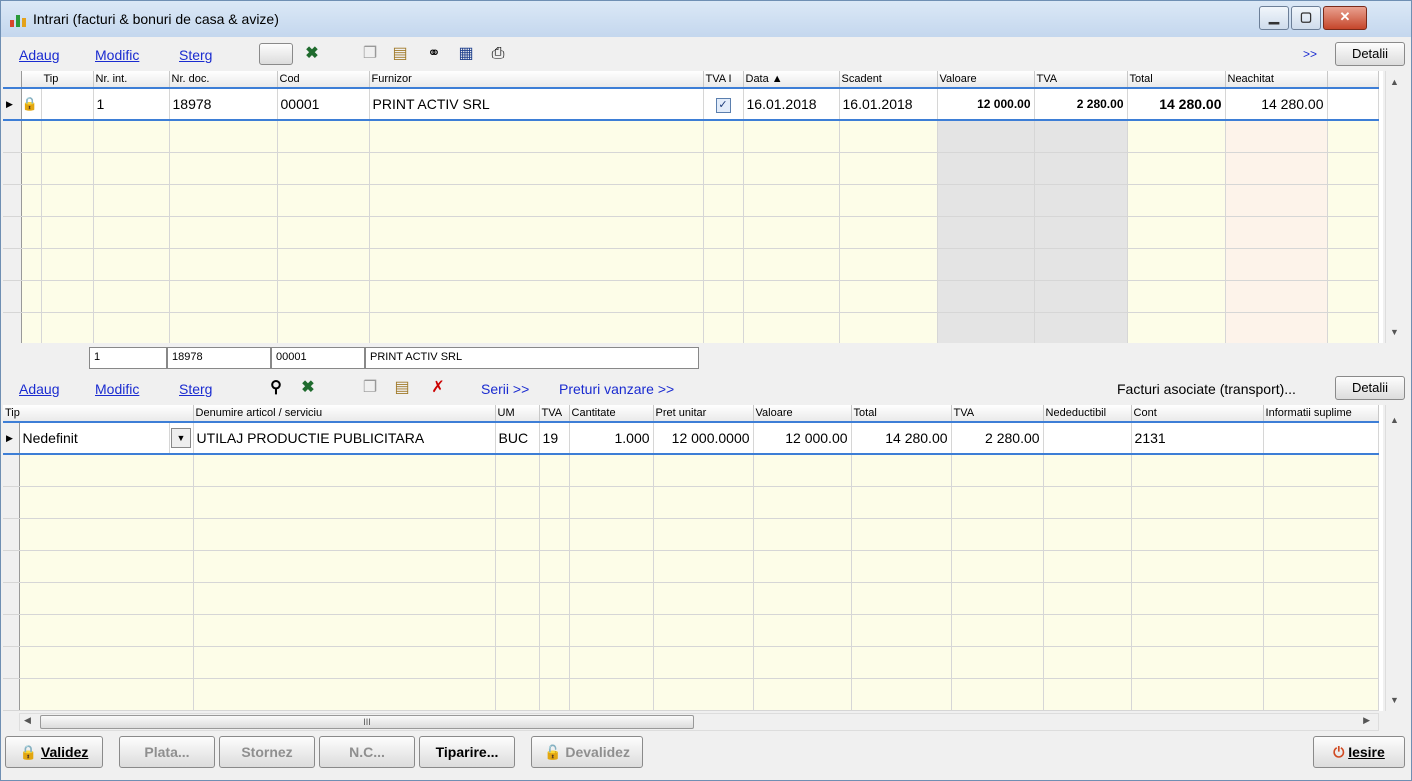  Describe the element at coordinates (587, 752) in the screenshot. I see `devalidate-button: 🔓 Devalidez` at that location.